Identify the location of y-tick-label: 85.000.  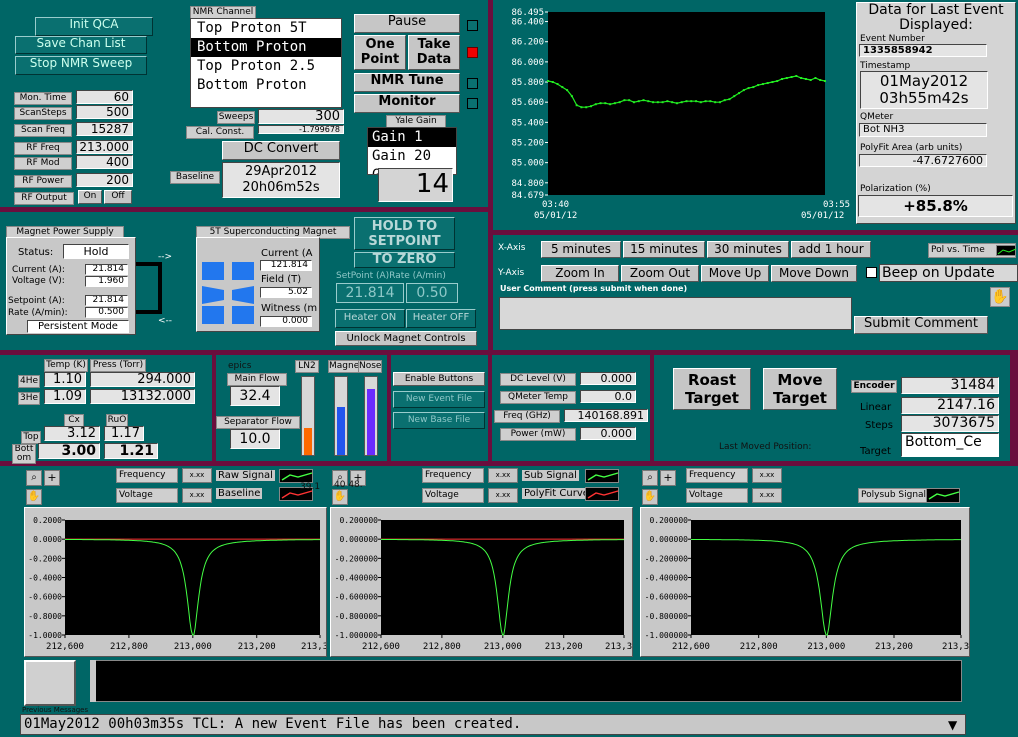
(527, 164).